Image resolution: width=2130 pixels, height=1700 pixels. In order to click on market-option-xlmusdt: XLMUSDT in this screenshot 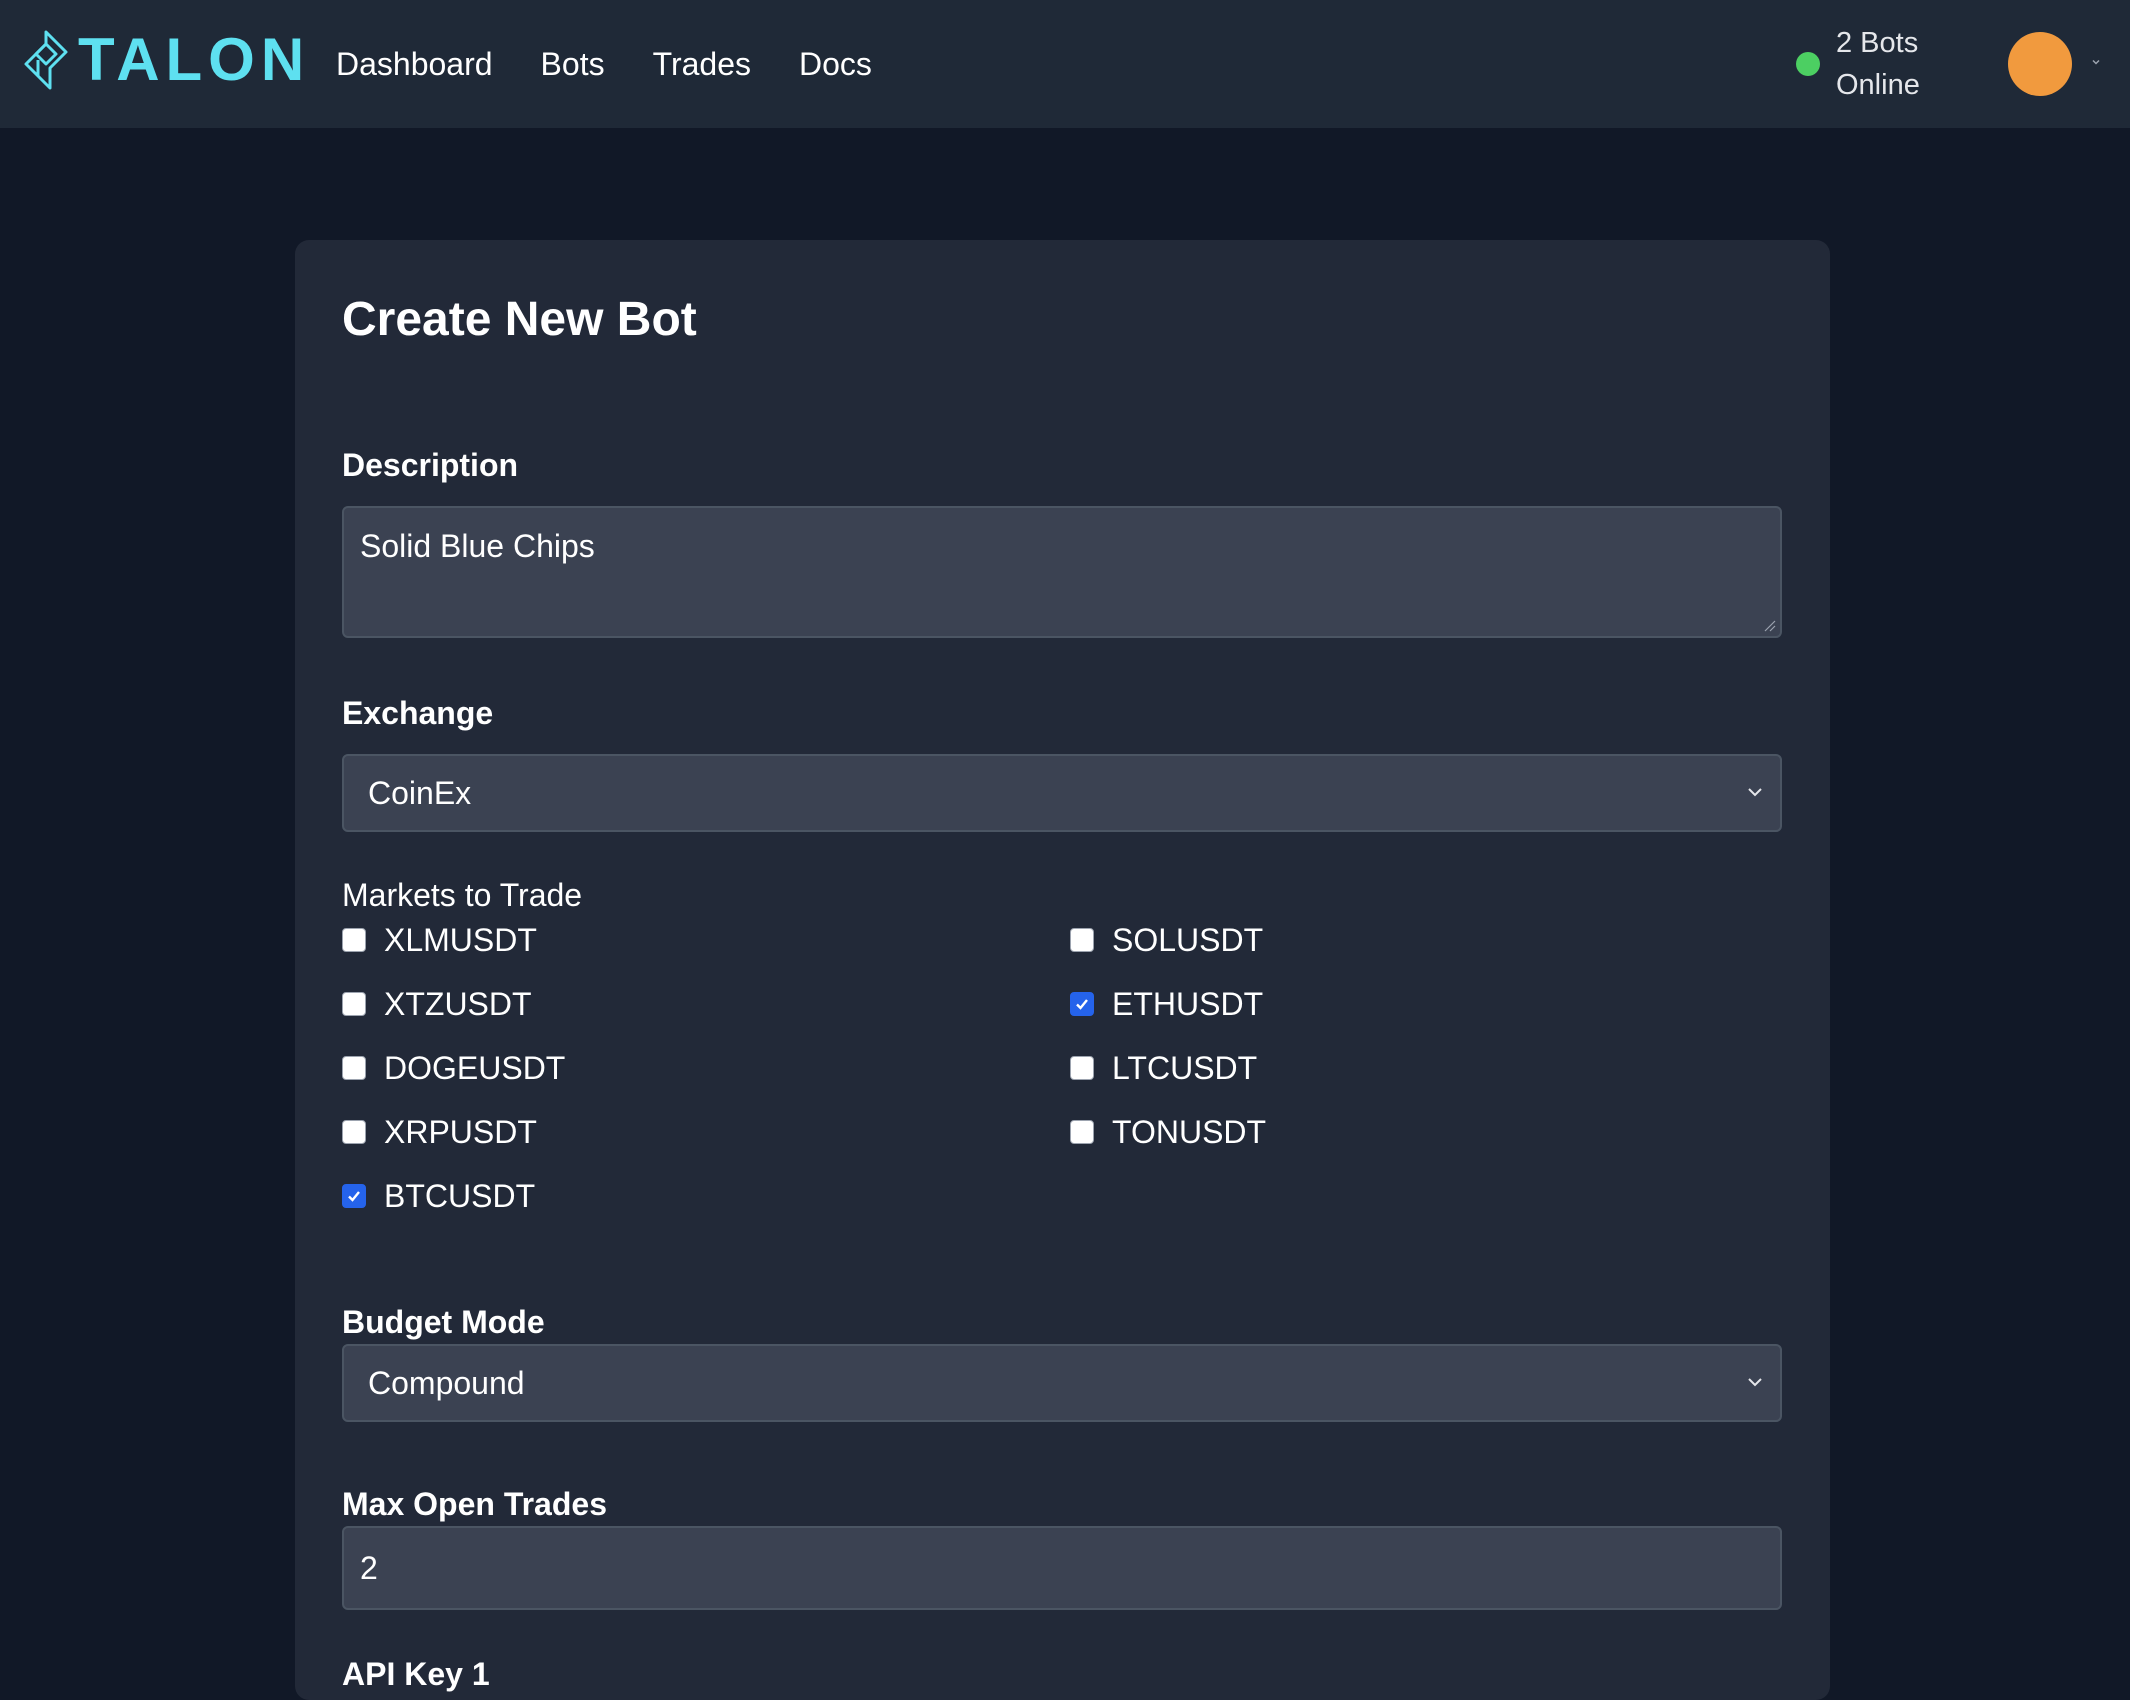, I will do `click(439, 940)`.